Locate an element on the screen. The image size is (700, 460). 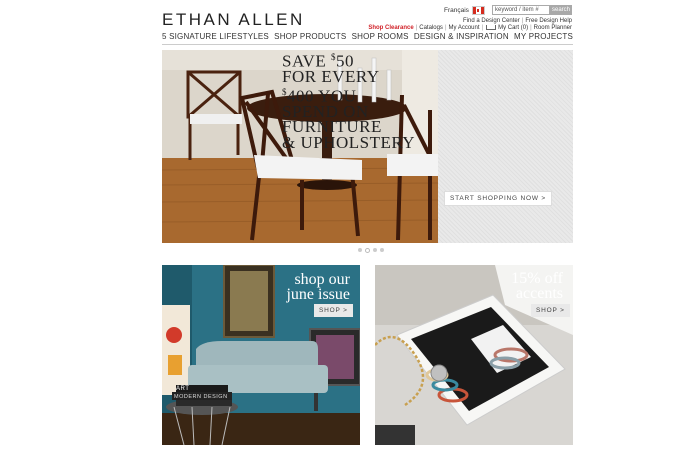
nav-item-shop-rooms: SHOP ROOMS is located at coordinates (380, 38).